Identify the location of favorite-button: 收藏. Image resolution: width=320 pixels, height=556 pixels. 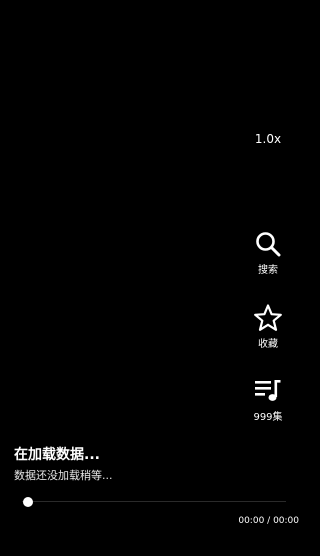
(268, 327).